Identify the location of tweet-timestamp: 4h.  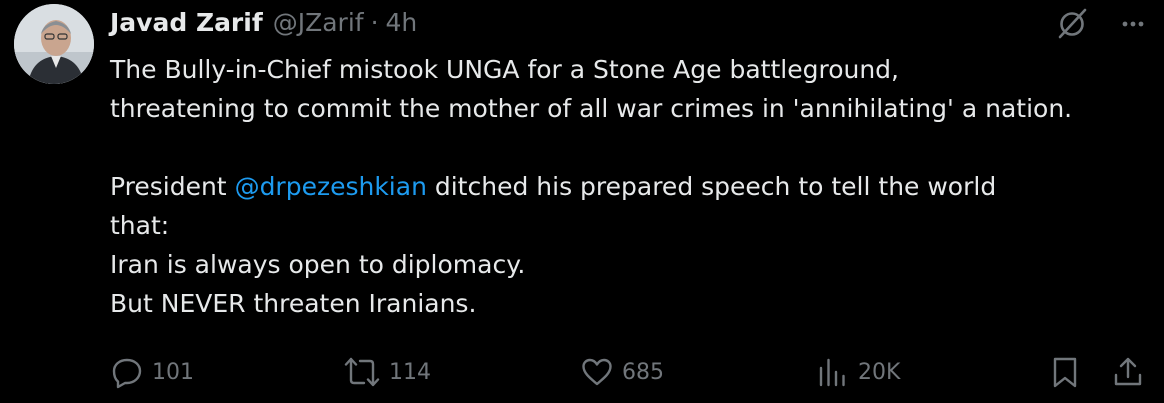
(402, 22).